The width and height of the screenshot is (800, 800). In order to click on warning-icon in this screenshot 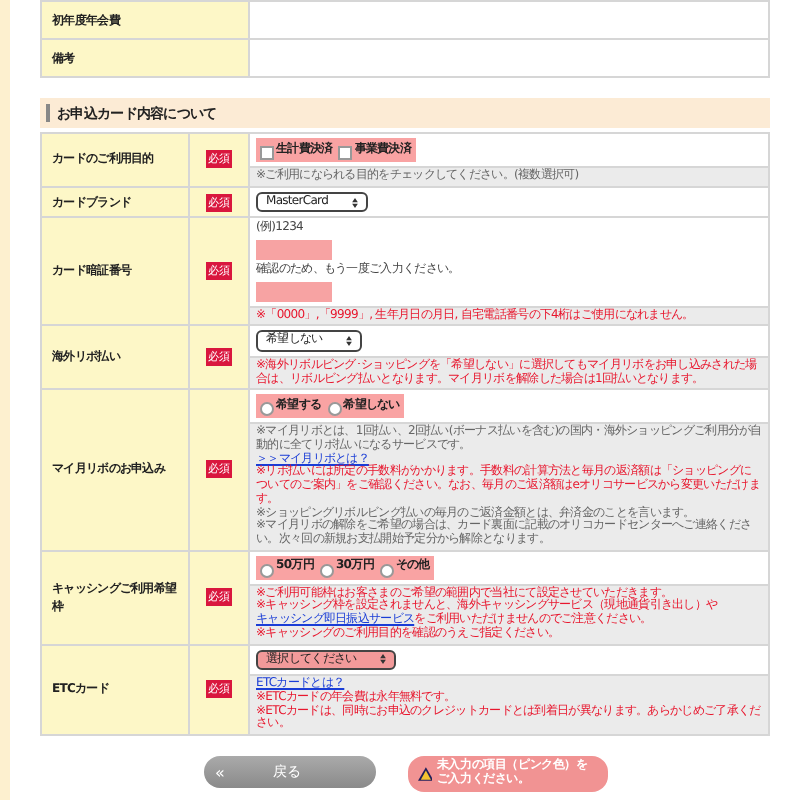, I will do `click(425, 774)`.